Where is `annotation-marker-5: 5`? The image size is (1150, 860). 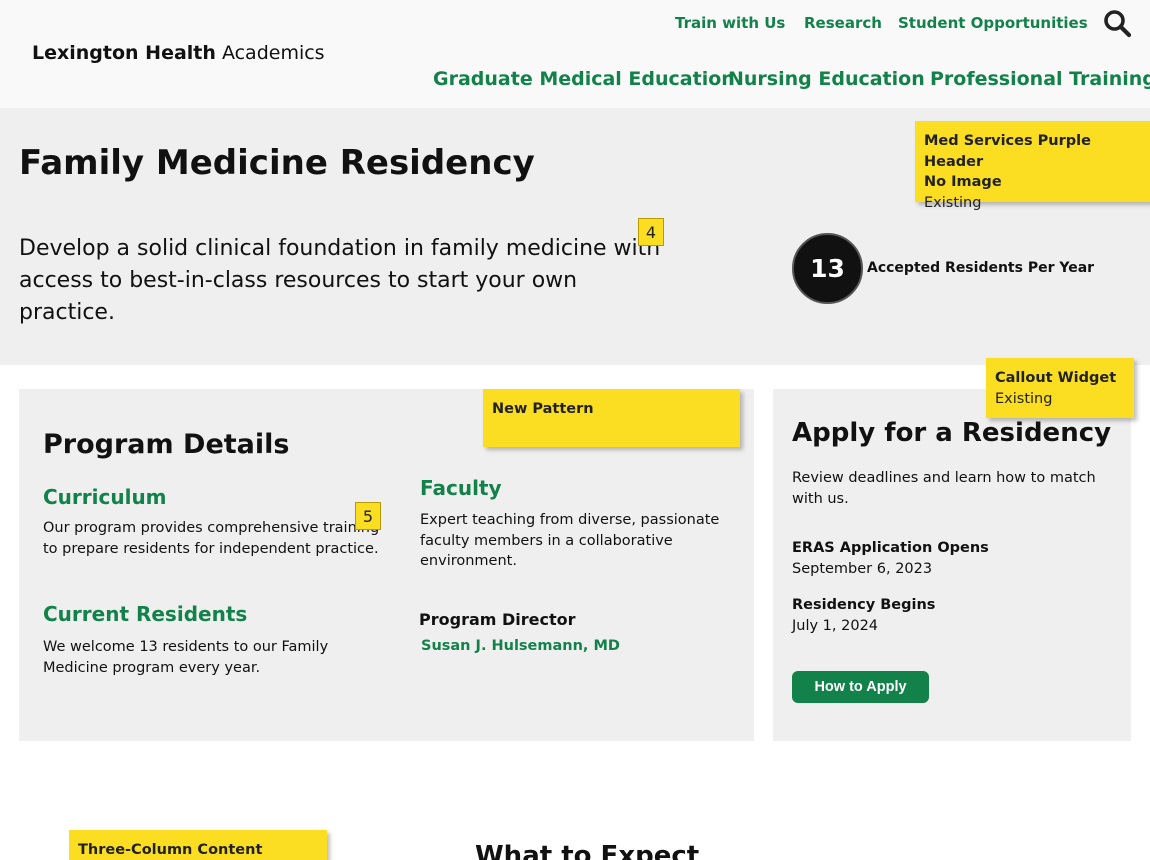
annotation-marker-5: 5 is located at coordinates (368, 516).